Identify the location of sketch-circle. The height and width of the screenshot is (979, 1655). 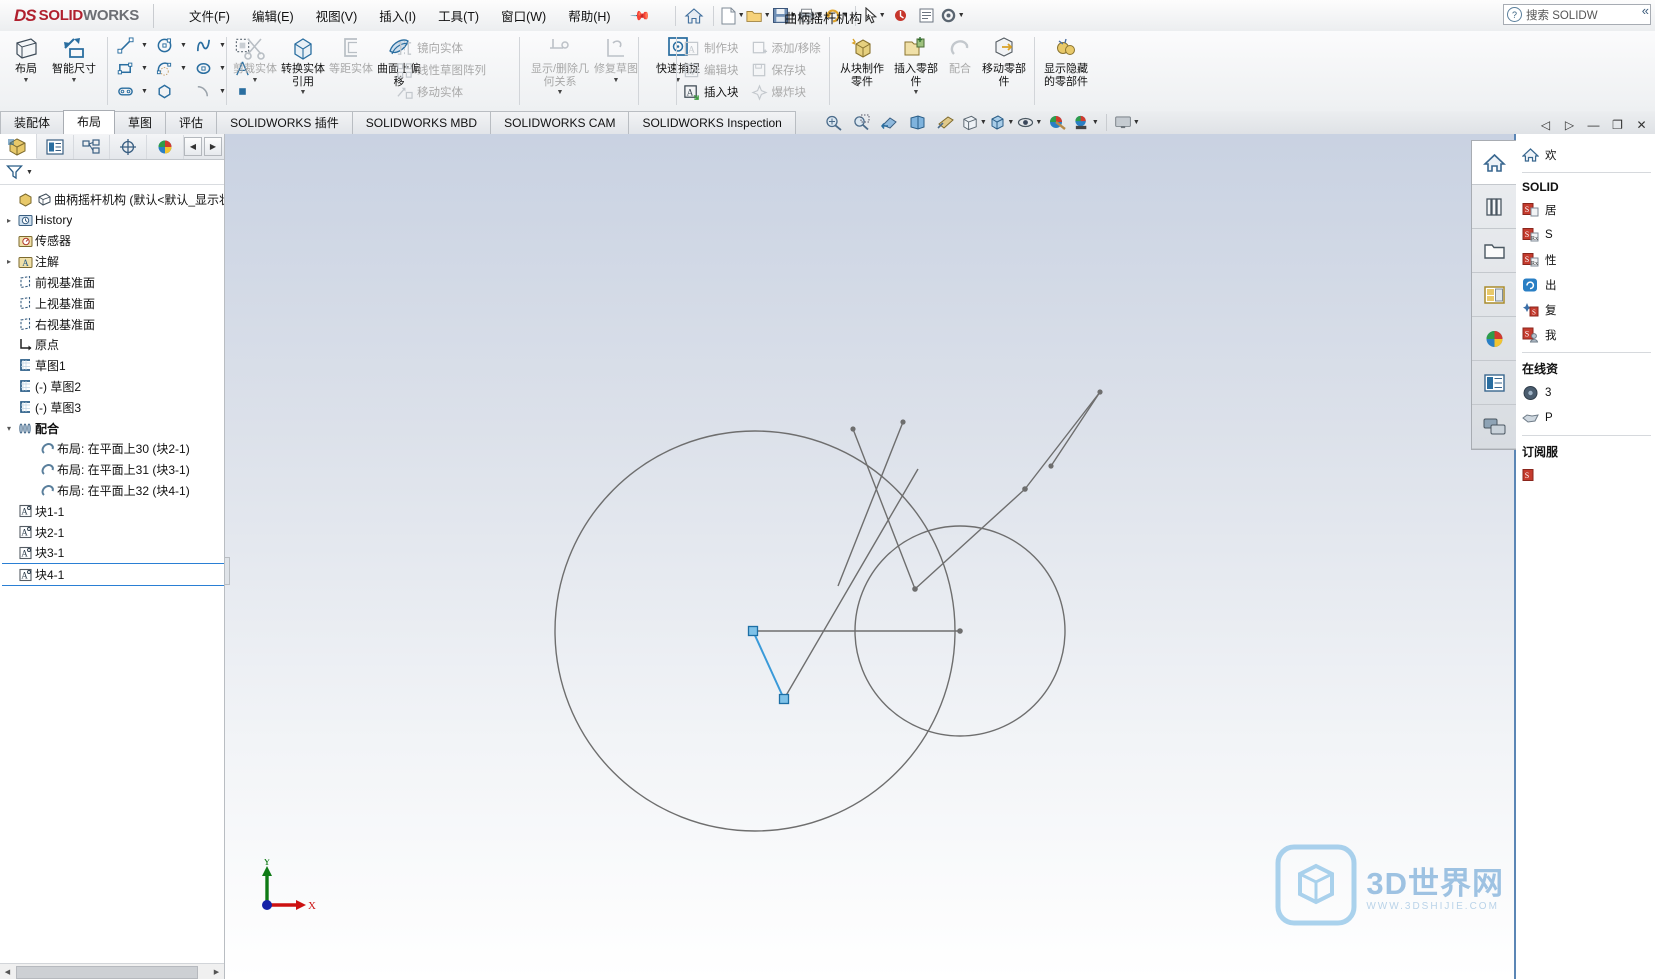
(164, 45).